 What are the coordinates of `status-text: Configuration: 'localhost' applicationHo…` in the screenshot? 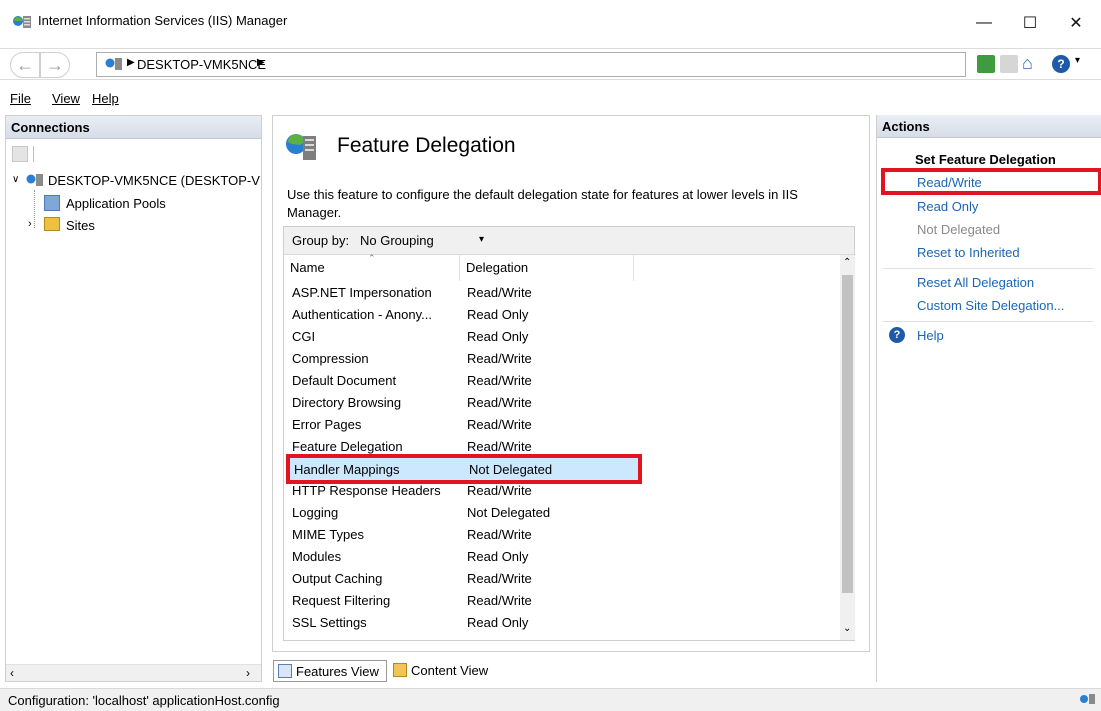 It's located at (144, 700).